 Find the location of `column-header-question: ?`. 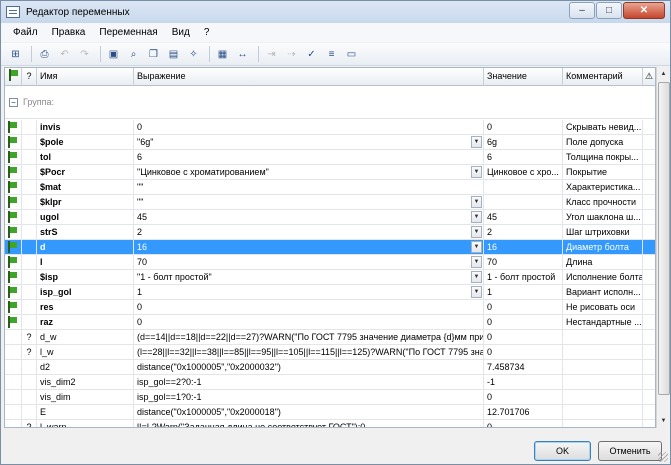

column-header-question: ? is located at coordinates (29, 77).